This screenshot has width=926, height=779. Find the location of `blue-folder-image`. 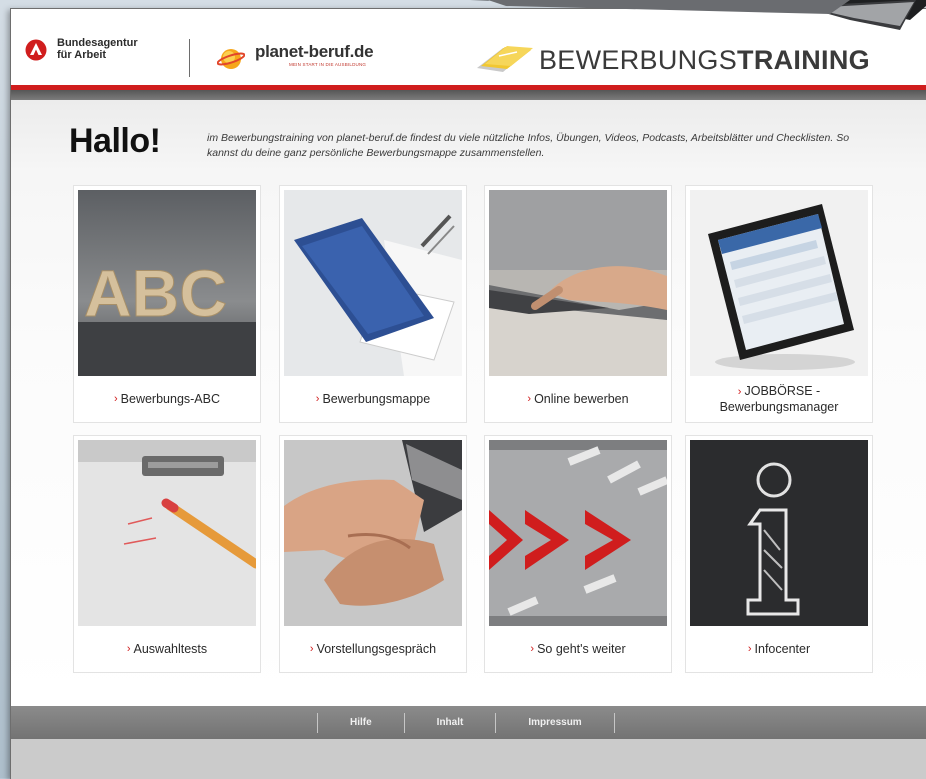

blue-folder-image is located at coordinates (373, 283).